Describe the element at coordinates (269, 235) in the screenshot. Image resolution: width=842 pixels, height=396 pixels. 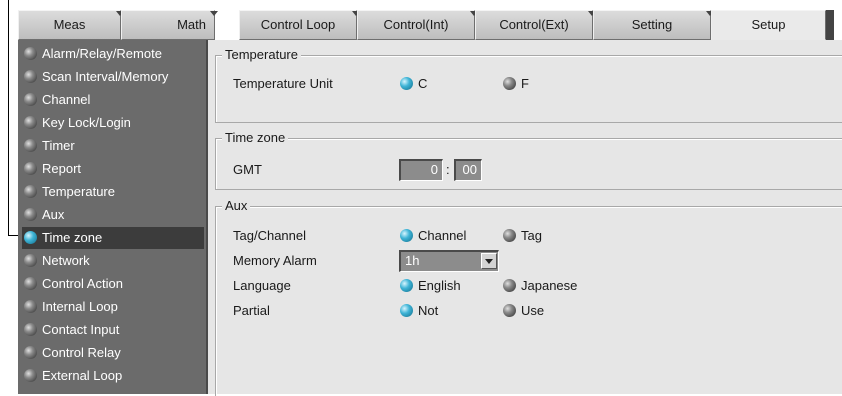
I see `tag-channel-label: Tag/Channel` at that location.